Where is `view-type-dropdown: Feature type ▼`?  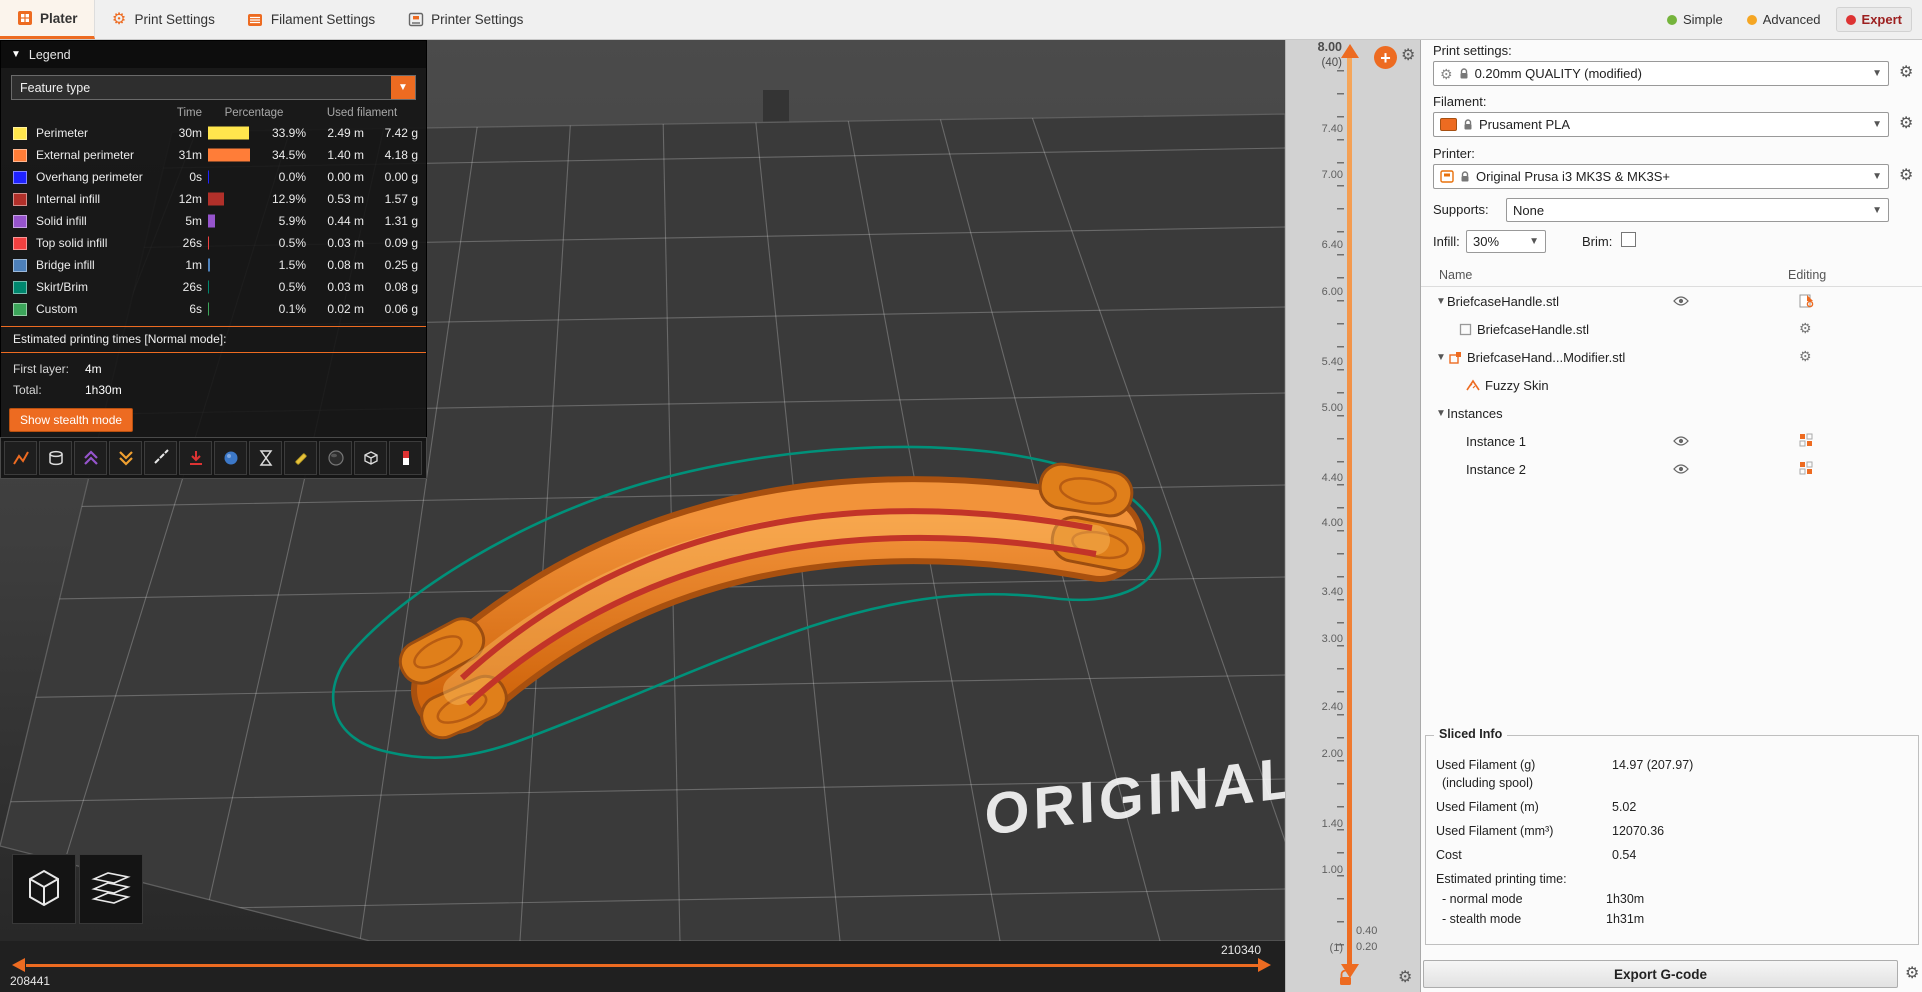
view-type-dropdown: Feature type ▼ is located at coordinates (213, 87).